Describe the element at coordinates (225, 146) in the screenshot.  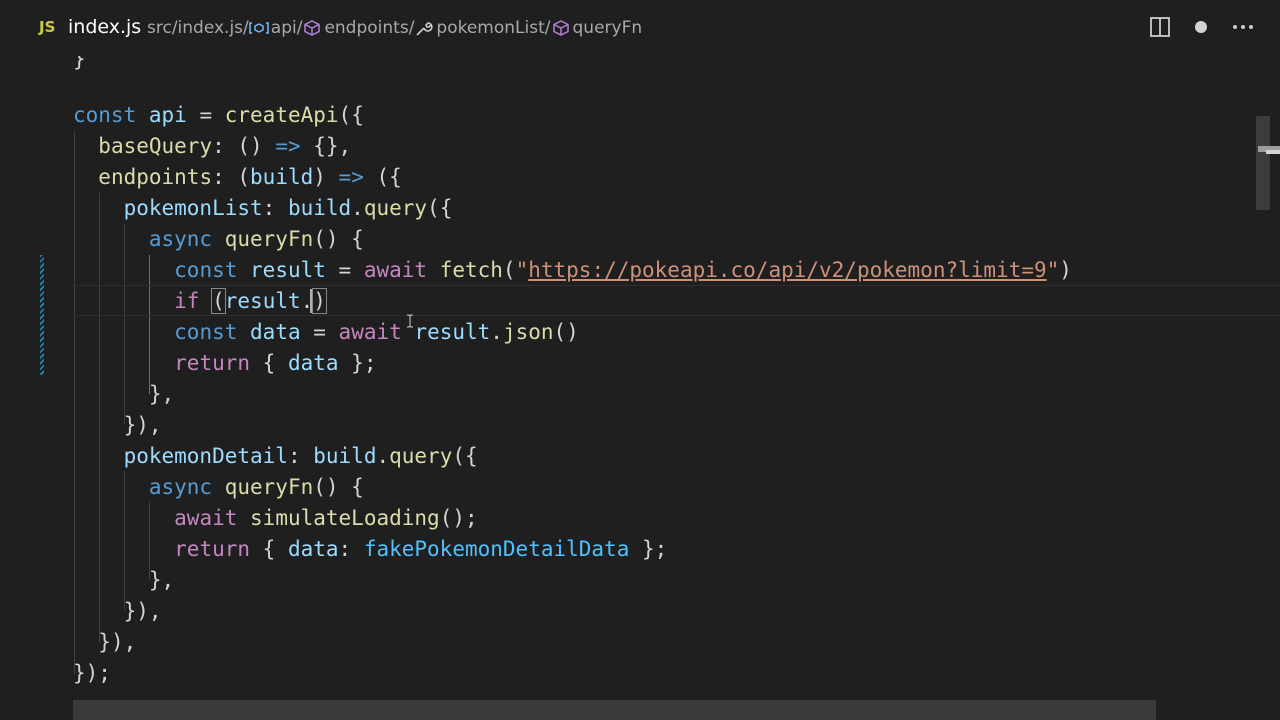
I see `code-line: baseQuery: () => {},` at that location.